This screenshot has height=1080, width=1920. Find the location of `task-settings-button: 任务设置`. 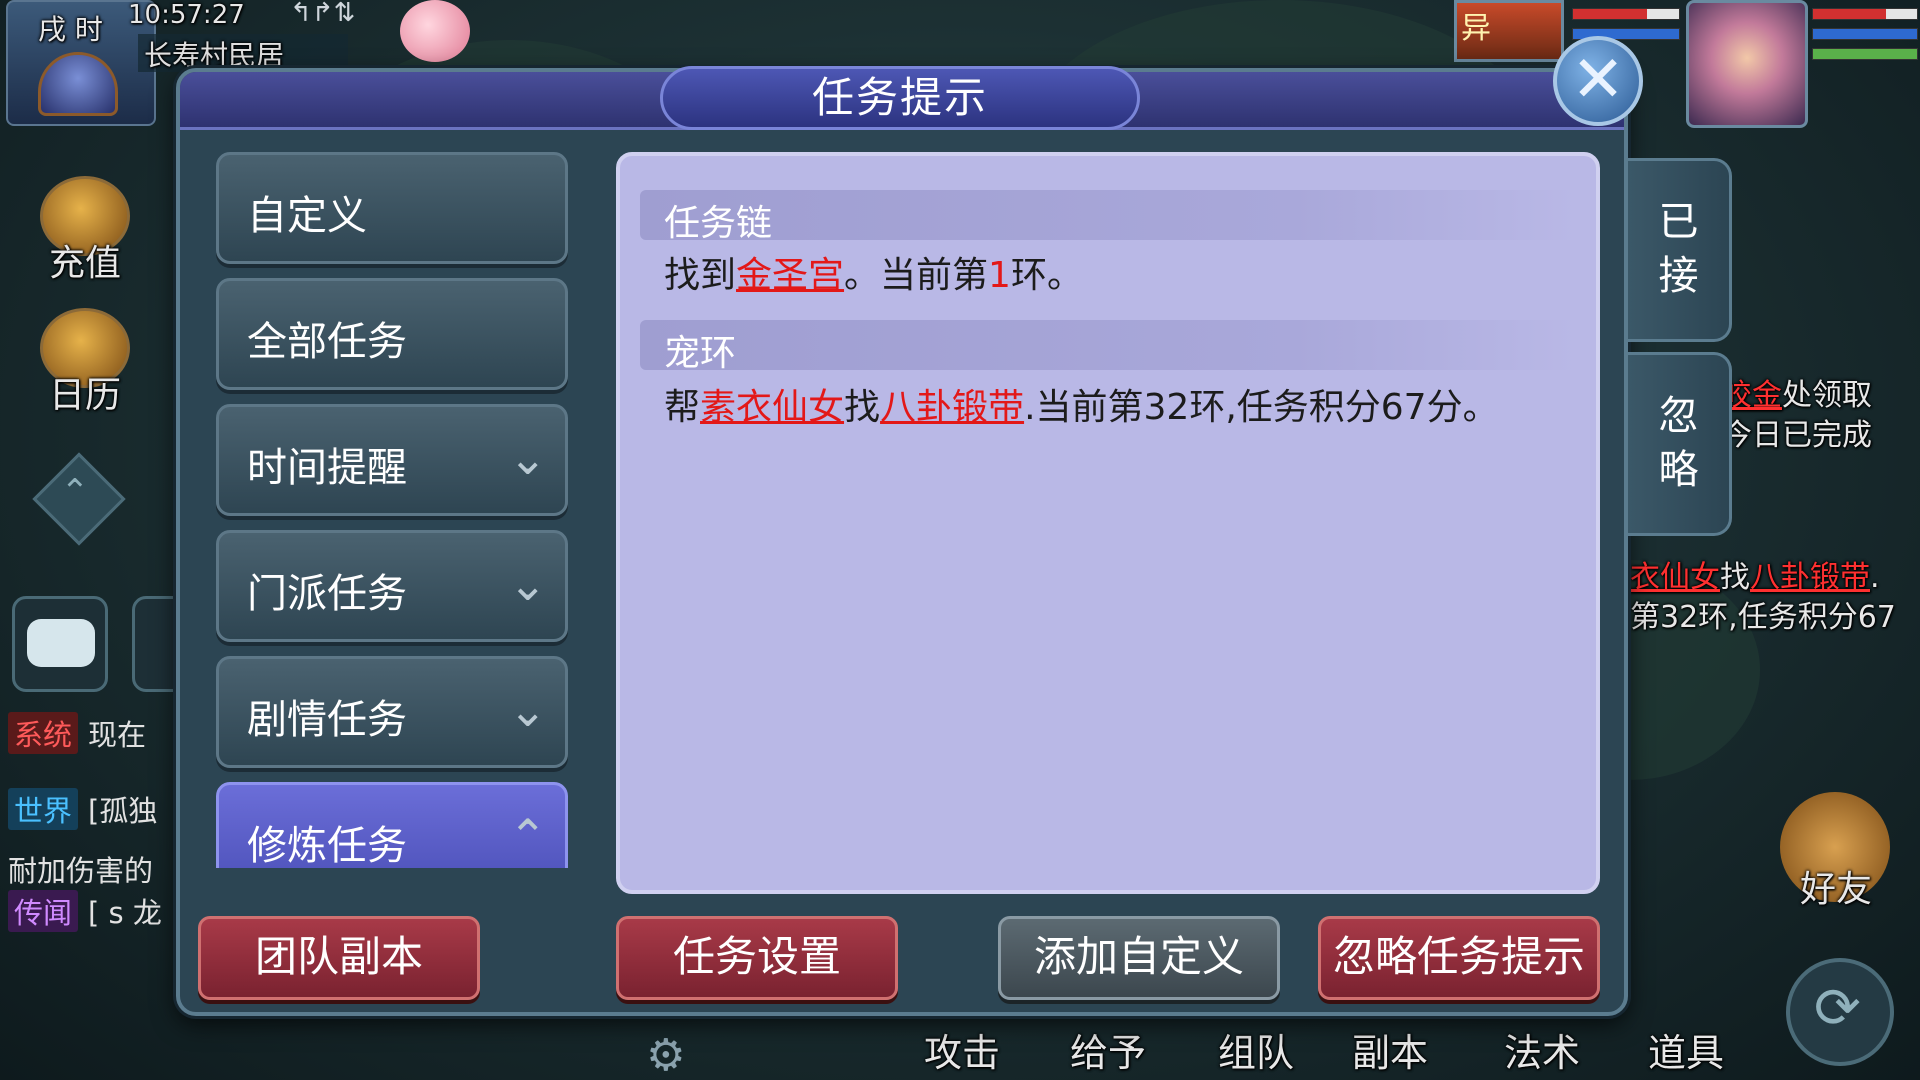

task-settings-button: 任务设置 is located at coordinates (757, 958).